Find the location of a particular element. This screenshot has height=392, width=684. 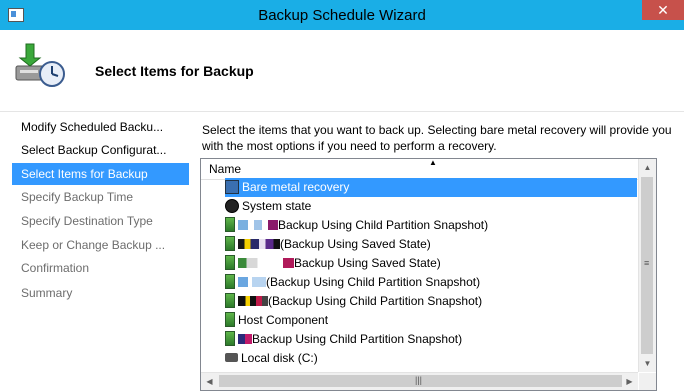

vertical-scrollbar: ▲ ≡ ▼ is located at coordinates (647, 265).